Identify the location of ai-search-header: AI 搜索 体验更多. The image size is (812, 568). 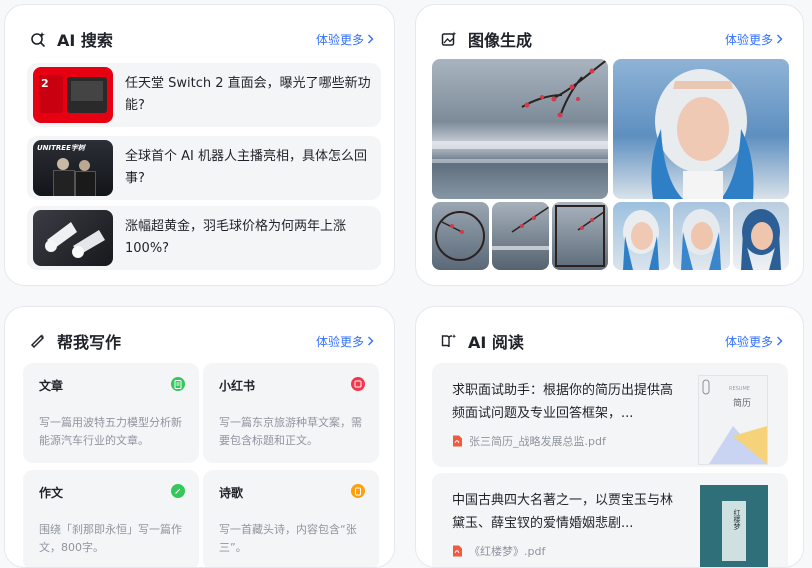
(201, 39).